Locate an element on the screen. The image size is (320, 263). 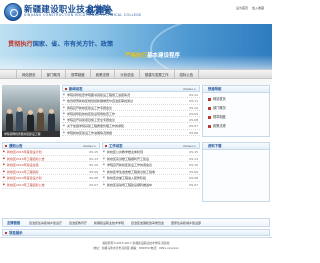
downloads-panel: 资料下载 is located at coordinates (236, 172).